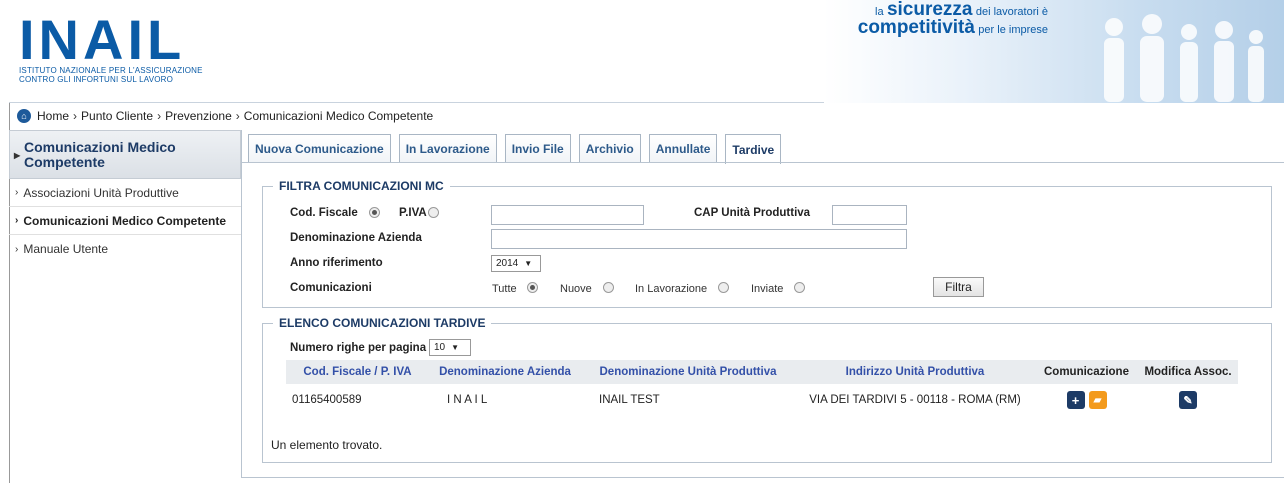 This screenshot has height=483, width=1284. What do you see at coordinates (507, 263) in the screenshot?
I see `anno-select-value: 2014` at bounding box center [507, 263].